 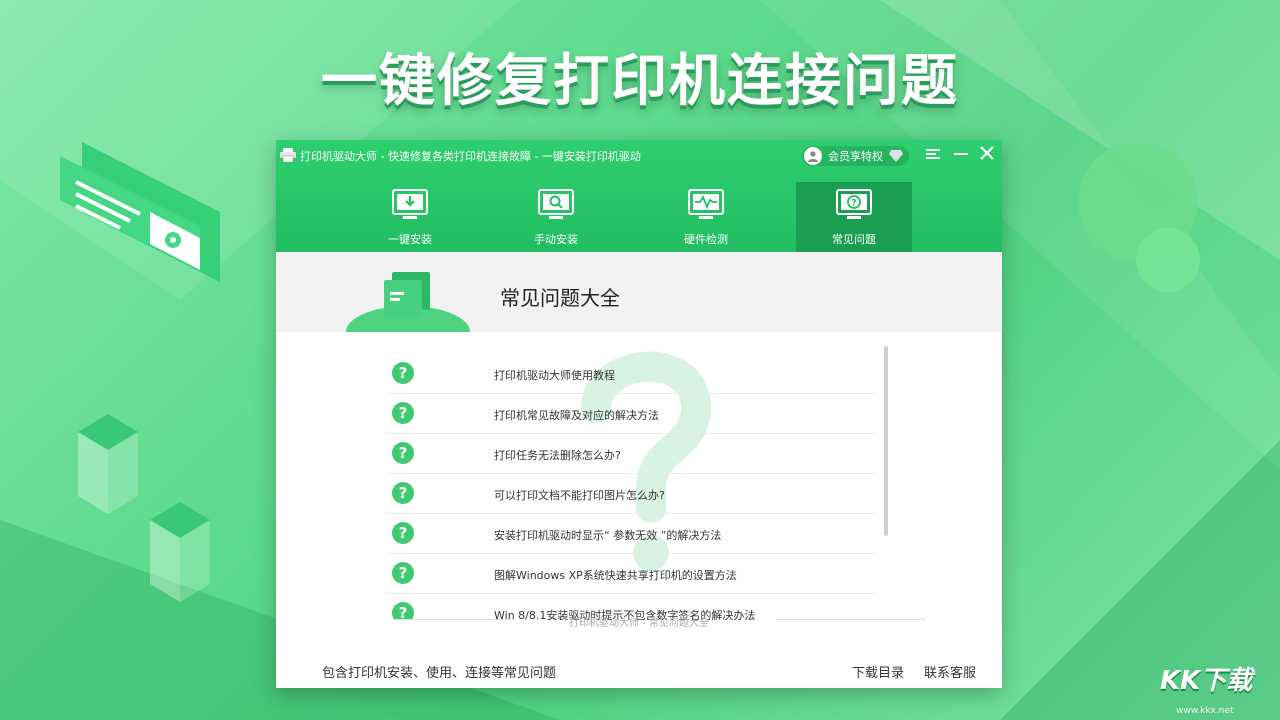 I want to click on decor-cards-illustration, so click(x=140, y=212).